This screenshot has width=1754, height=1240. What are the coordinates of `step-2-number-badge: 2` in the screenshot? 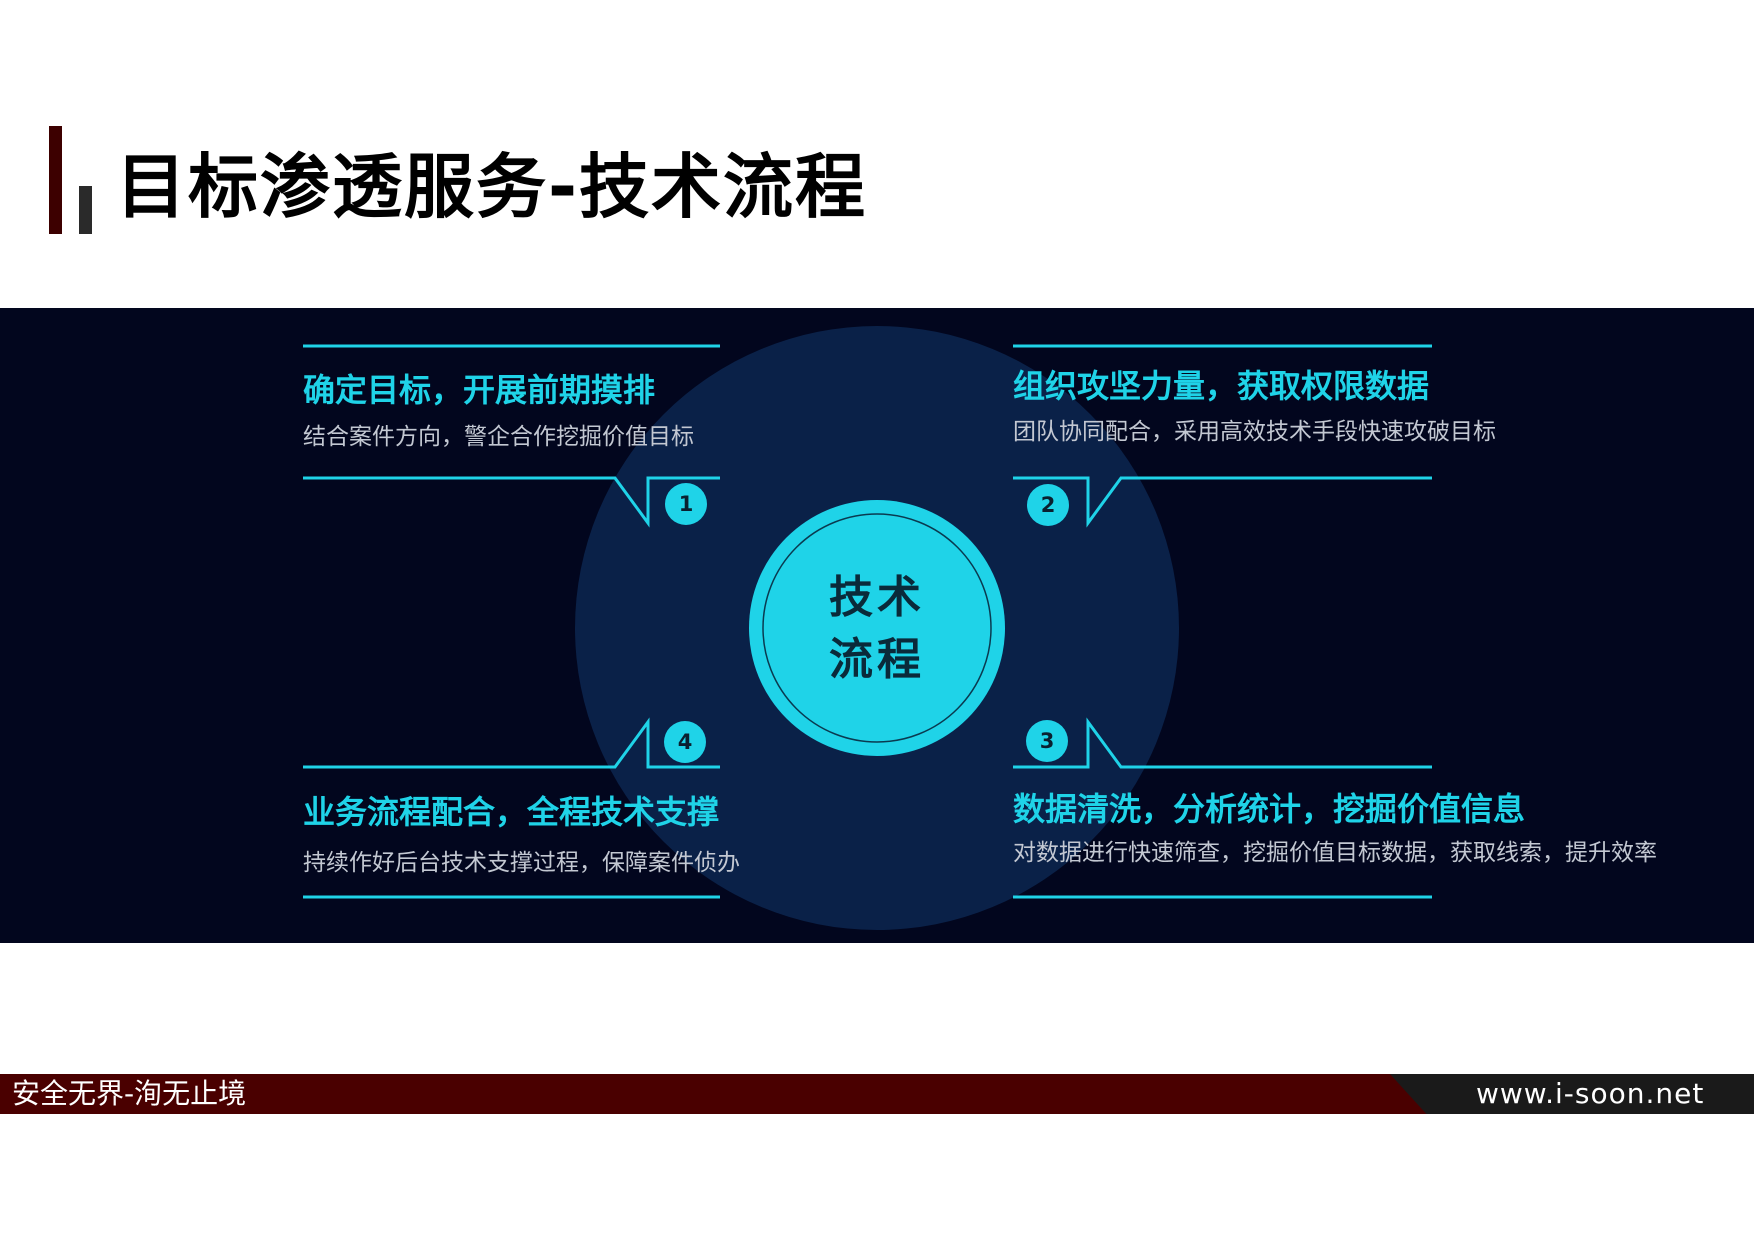 It's located at (1048, 505).